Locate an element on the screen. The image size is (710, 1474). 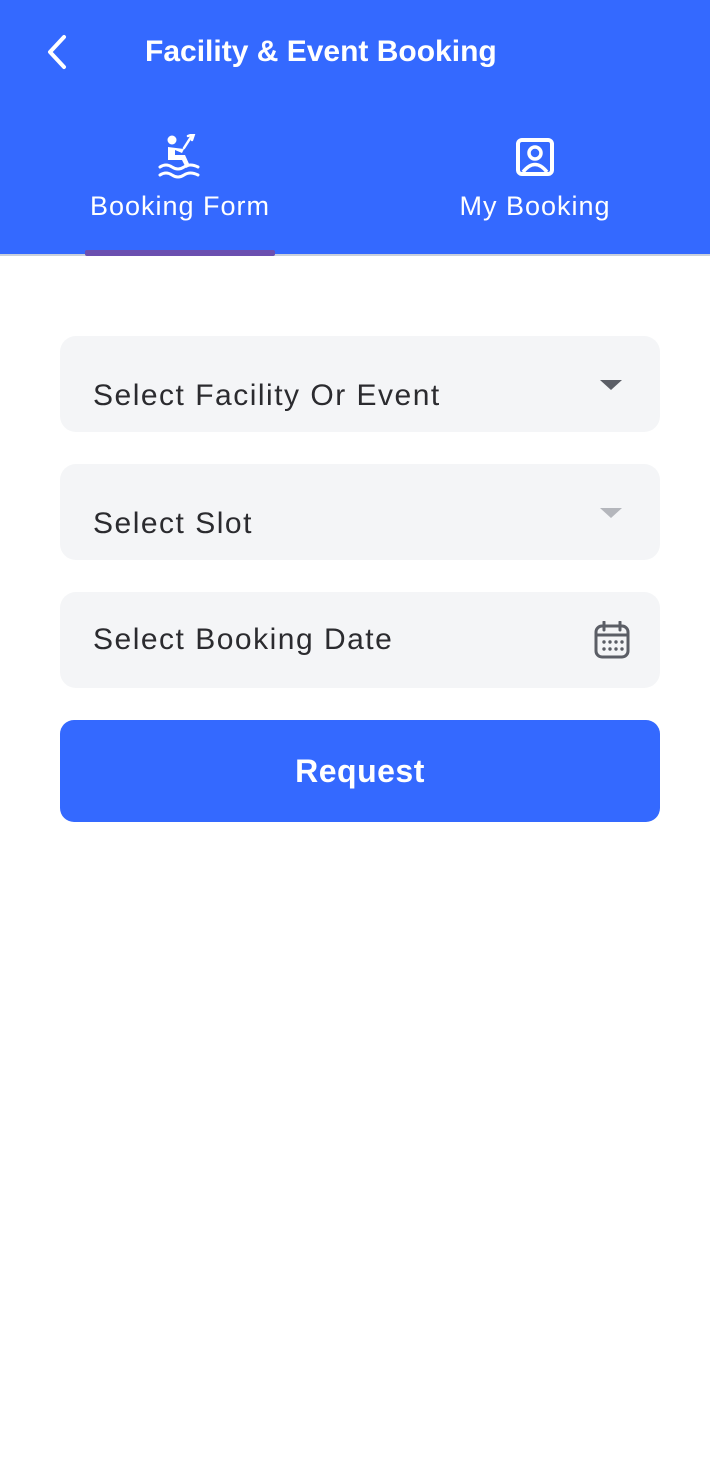
tab-my-booking-label: My Booking is located at coordinates (535, 206).